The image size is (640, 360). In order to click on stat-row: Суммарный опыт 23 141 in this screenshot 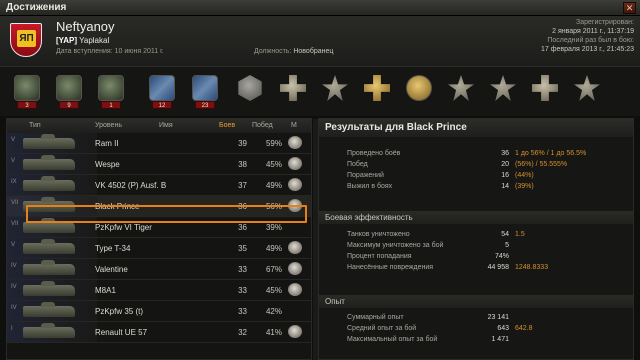, I will do `click(476, 318)`.